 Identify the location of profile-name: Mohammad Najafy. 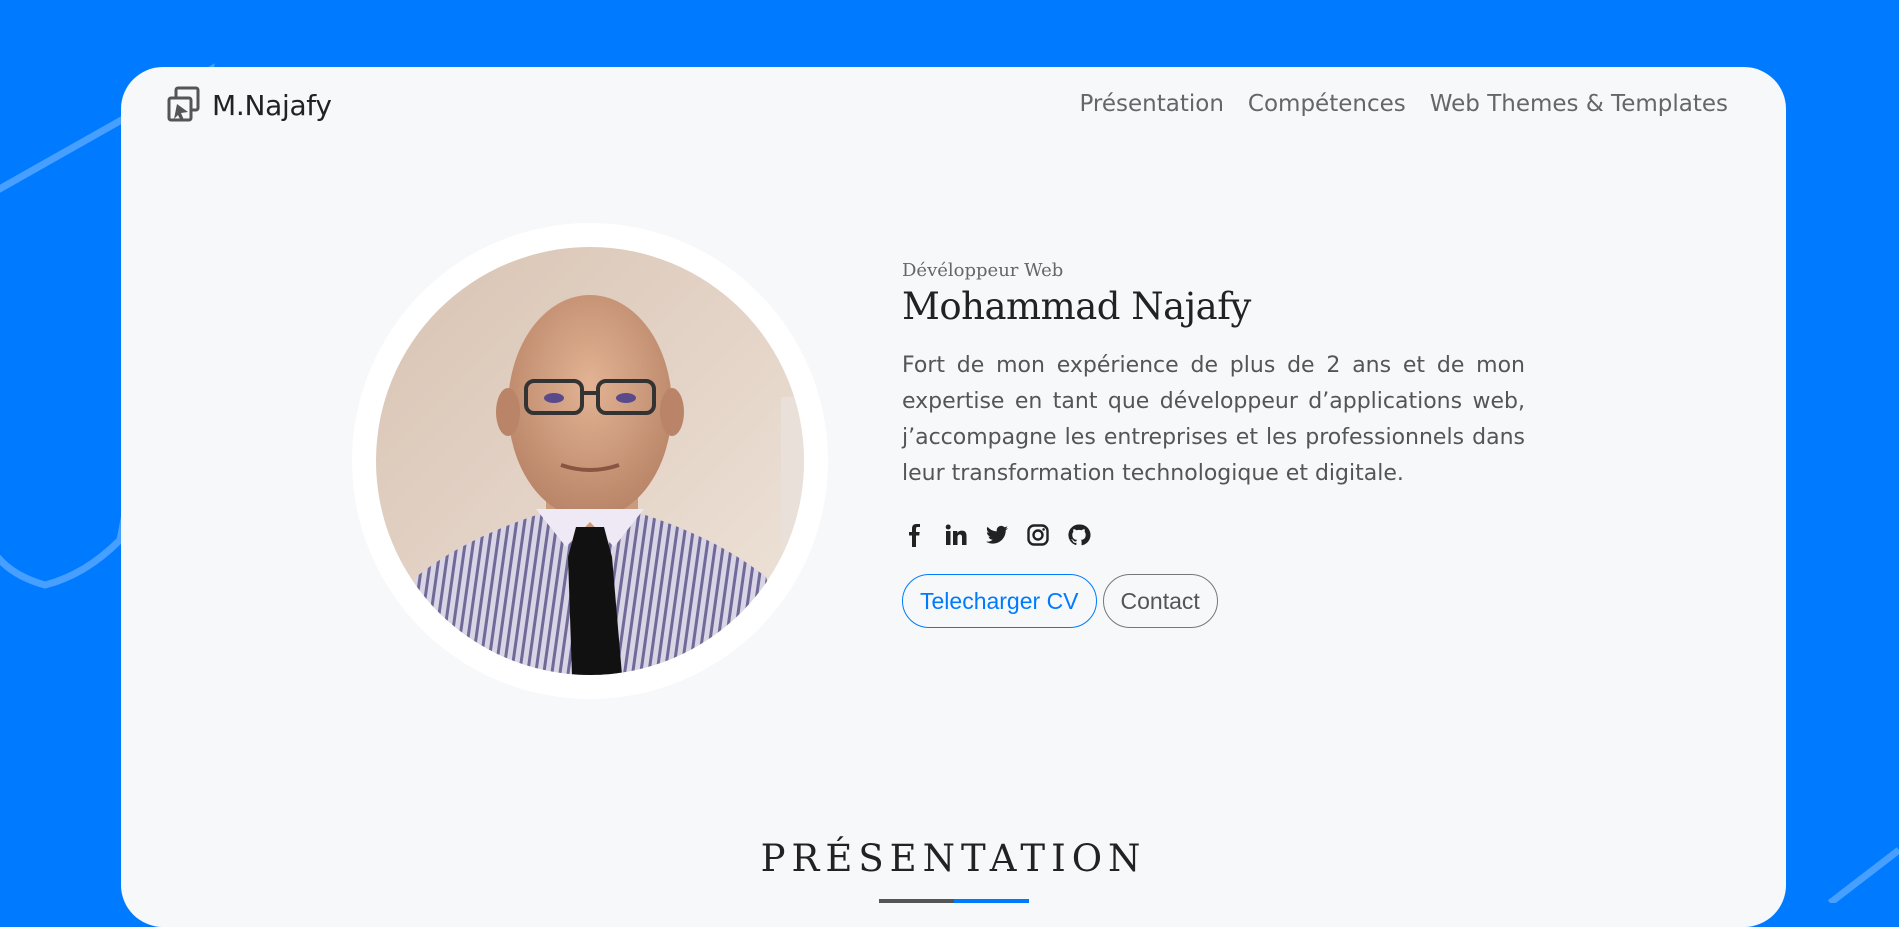
(1076, 306).